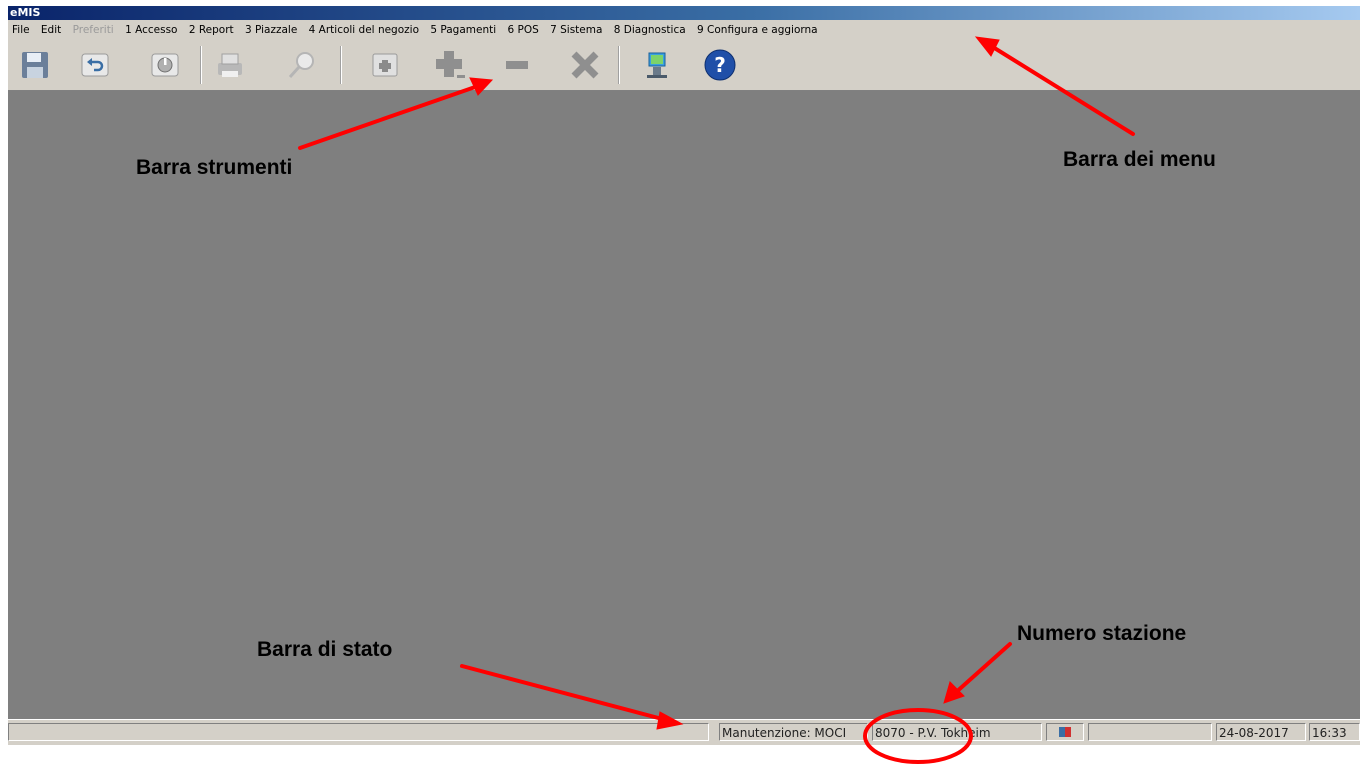 Image resolution: width=1369 pixels, height=764 pixels. I want to click on menu-edit: Edit, so click(51, 30).